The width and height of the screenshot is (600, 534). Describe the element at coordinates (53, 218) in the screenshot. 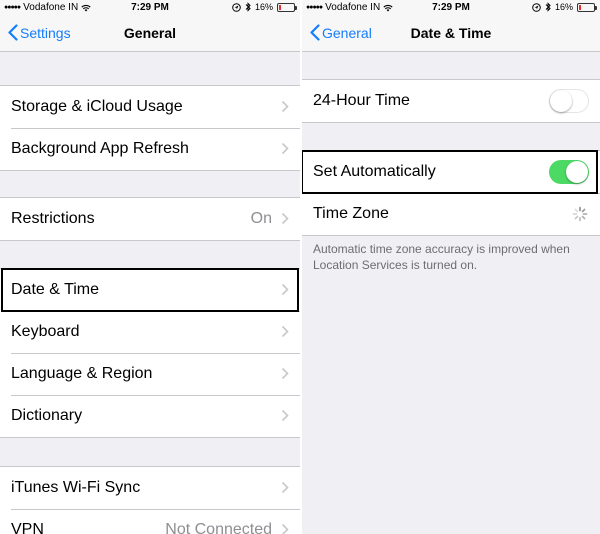

I see `row-label: Restrictions` at that location.